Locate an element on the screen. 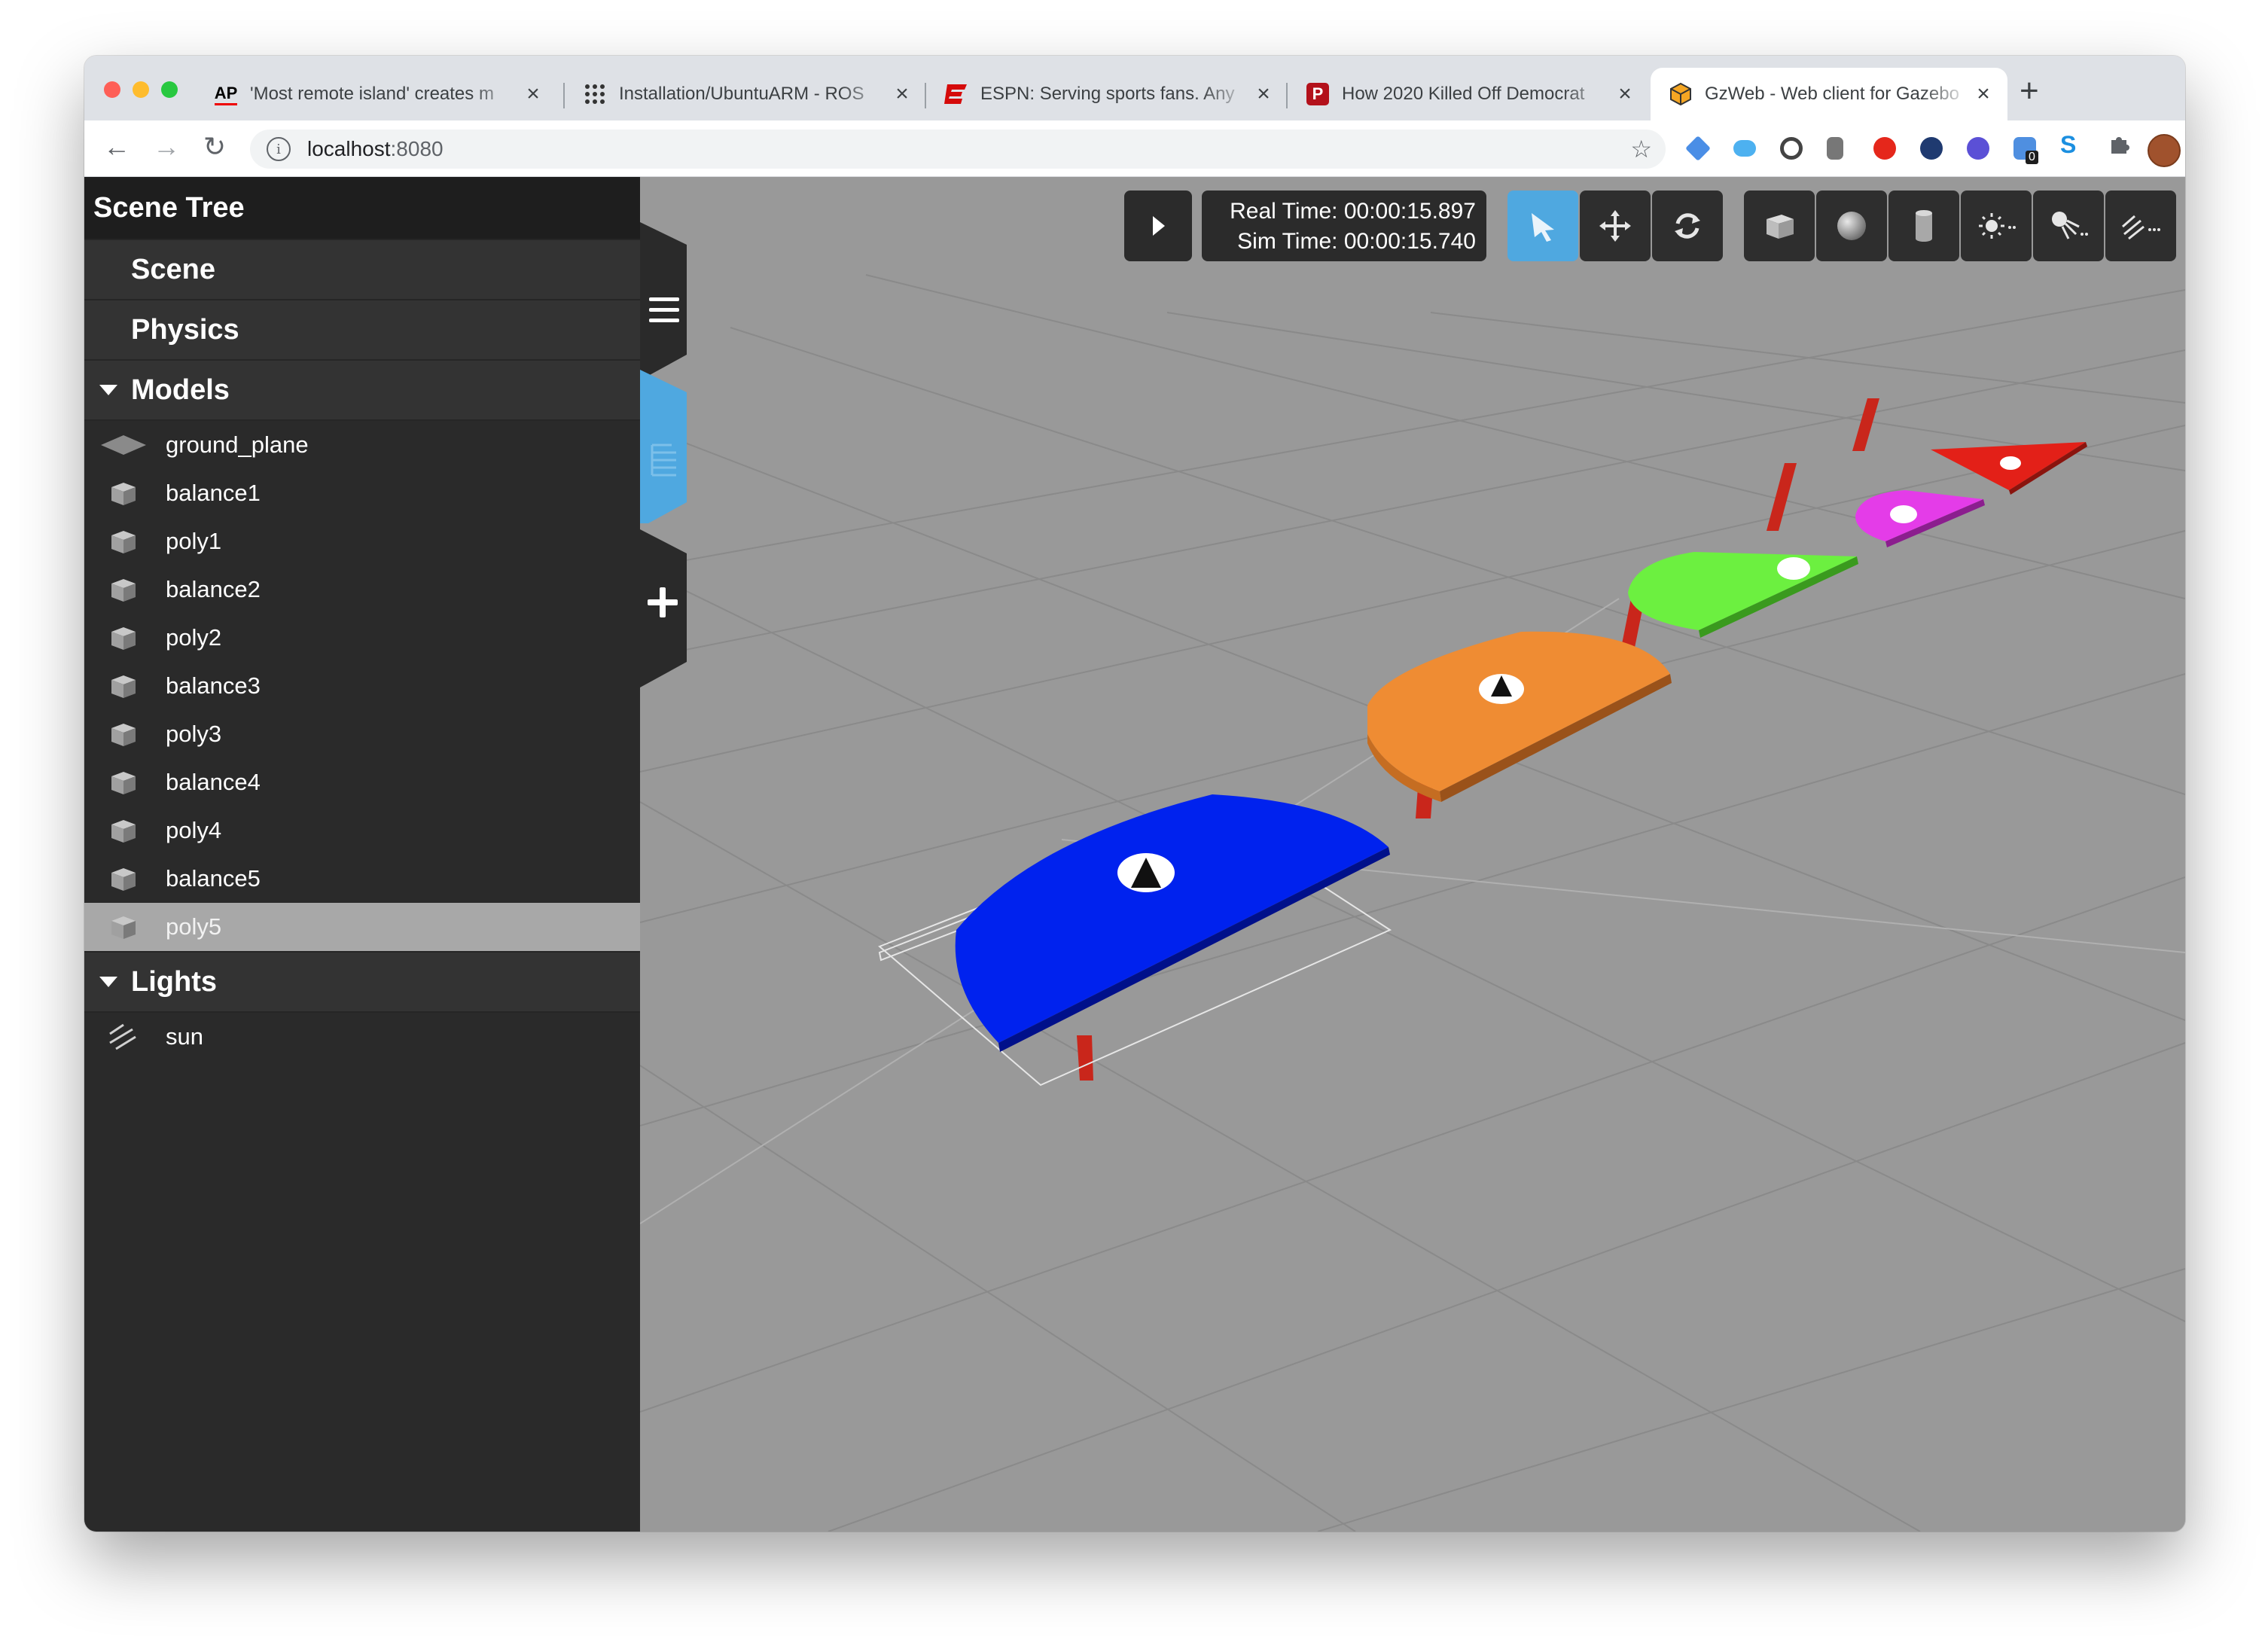 This screenshot has width=2268, height=1643. plane-icon is located at coordinates (123, 445).